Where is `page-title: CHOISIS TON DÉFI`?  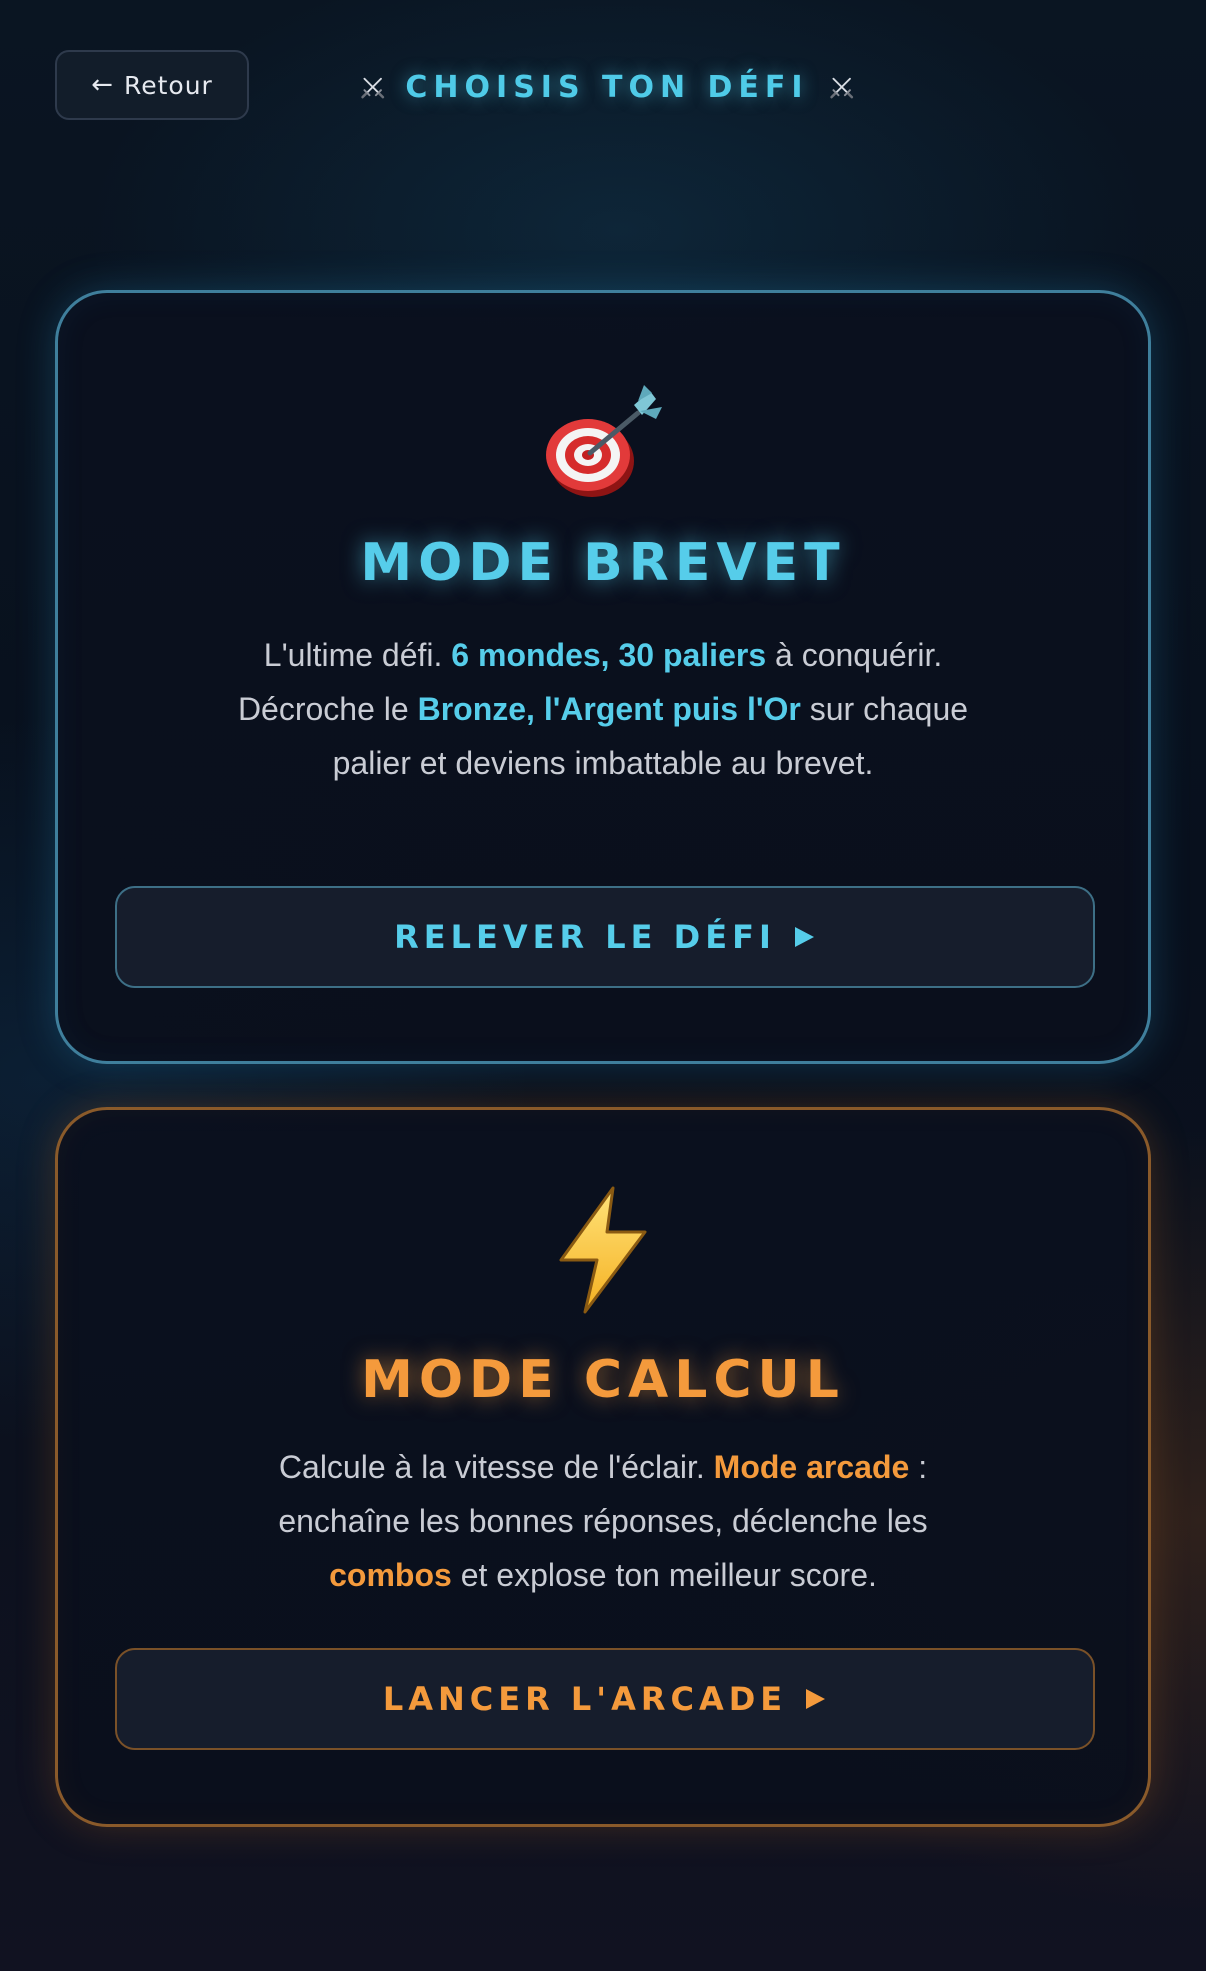 page-title: CHOISIS TON DÉFI is located at coordinates (606, 87).